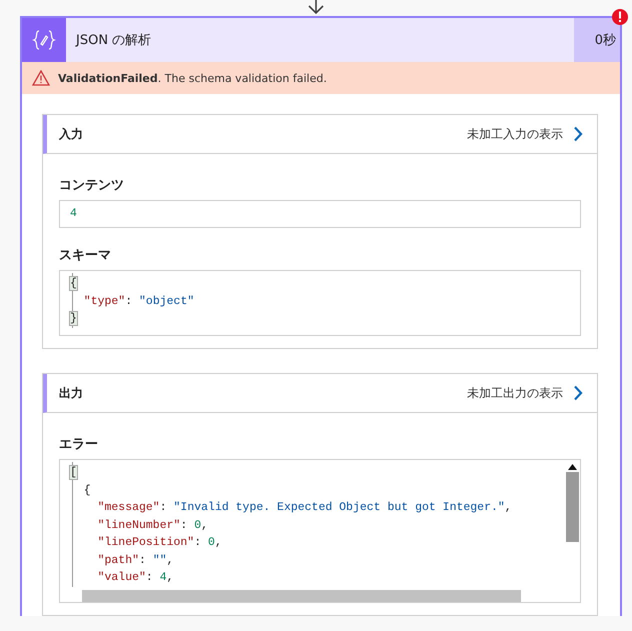  Describe the element at coordinates (515, 393) in the screenshot. I see `show-raw-link: 未加工出力の表示` at that location.